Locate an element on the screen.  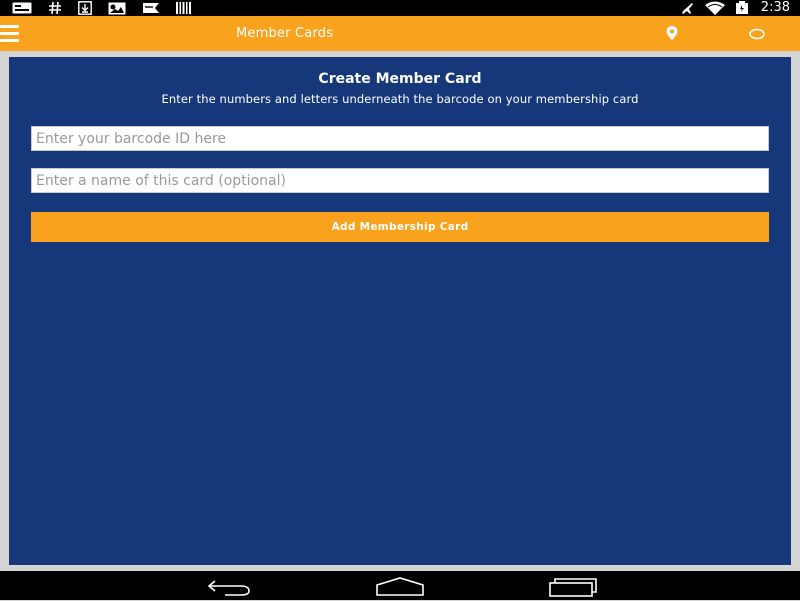
notification-card-icon is located at coordinates (22, 8).